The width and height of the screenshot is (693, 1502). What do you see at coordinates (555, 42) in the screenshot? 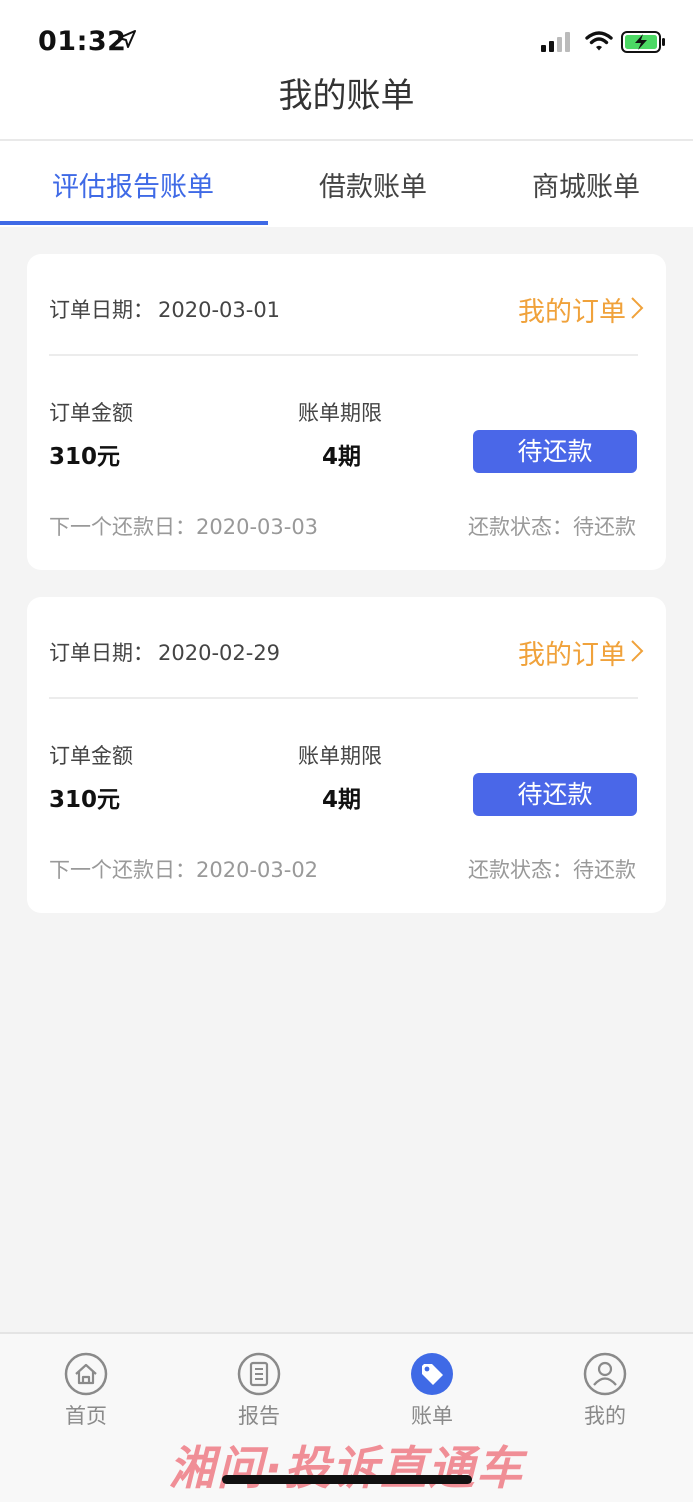
I see `cellular-signal-icon` at bounding box center [555, 42].